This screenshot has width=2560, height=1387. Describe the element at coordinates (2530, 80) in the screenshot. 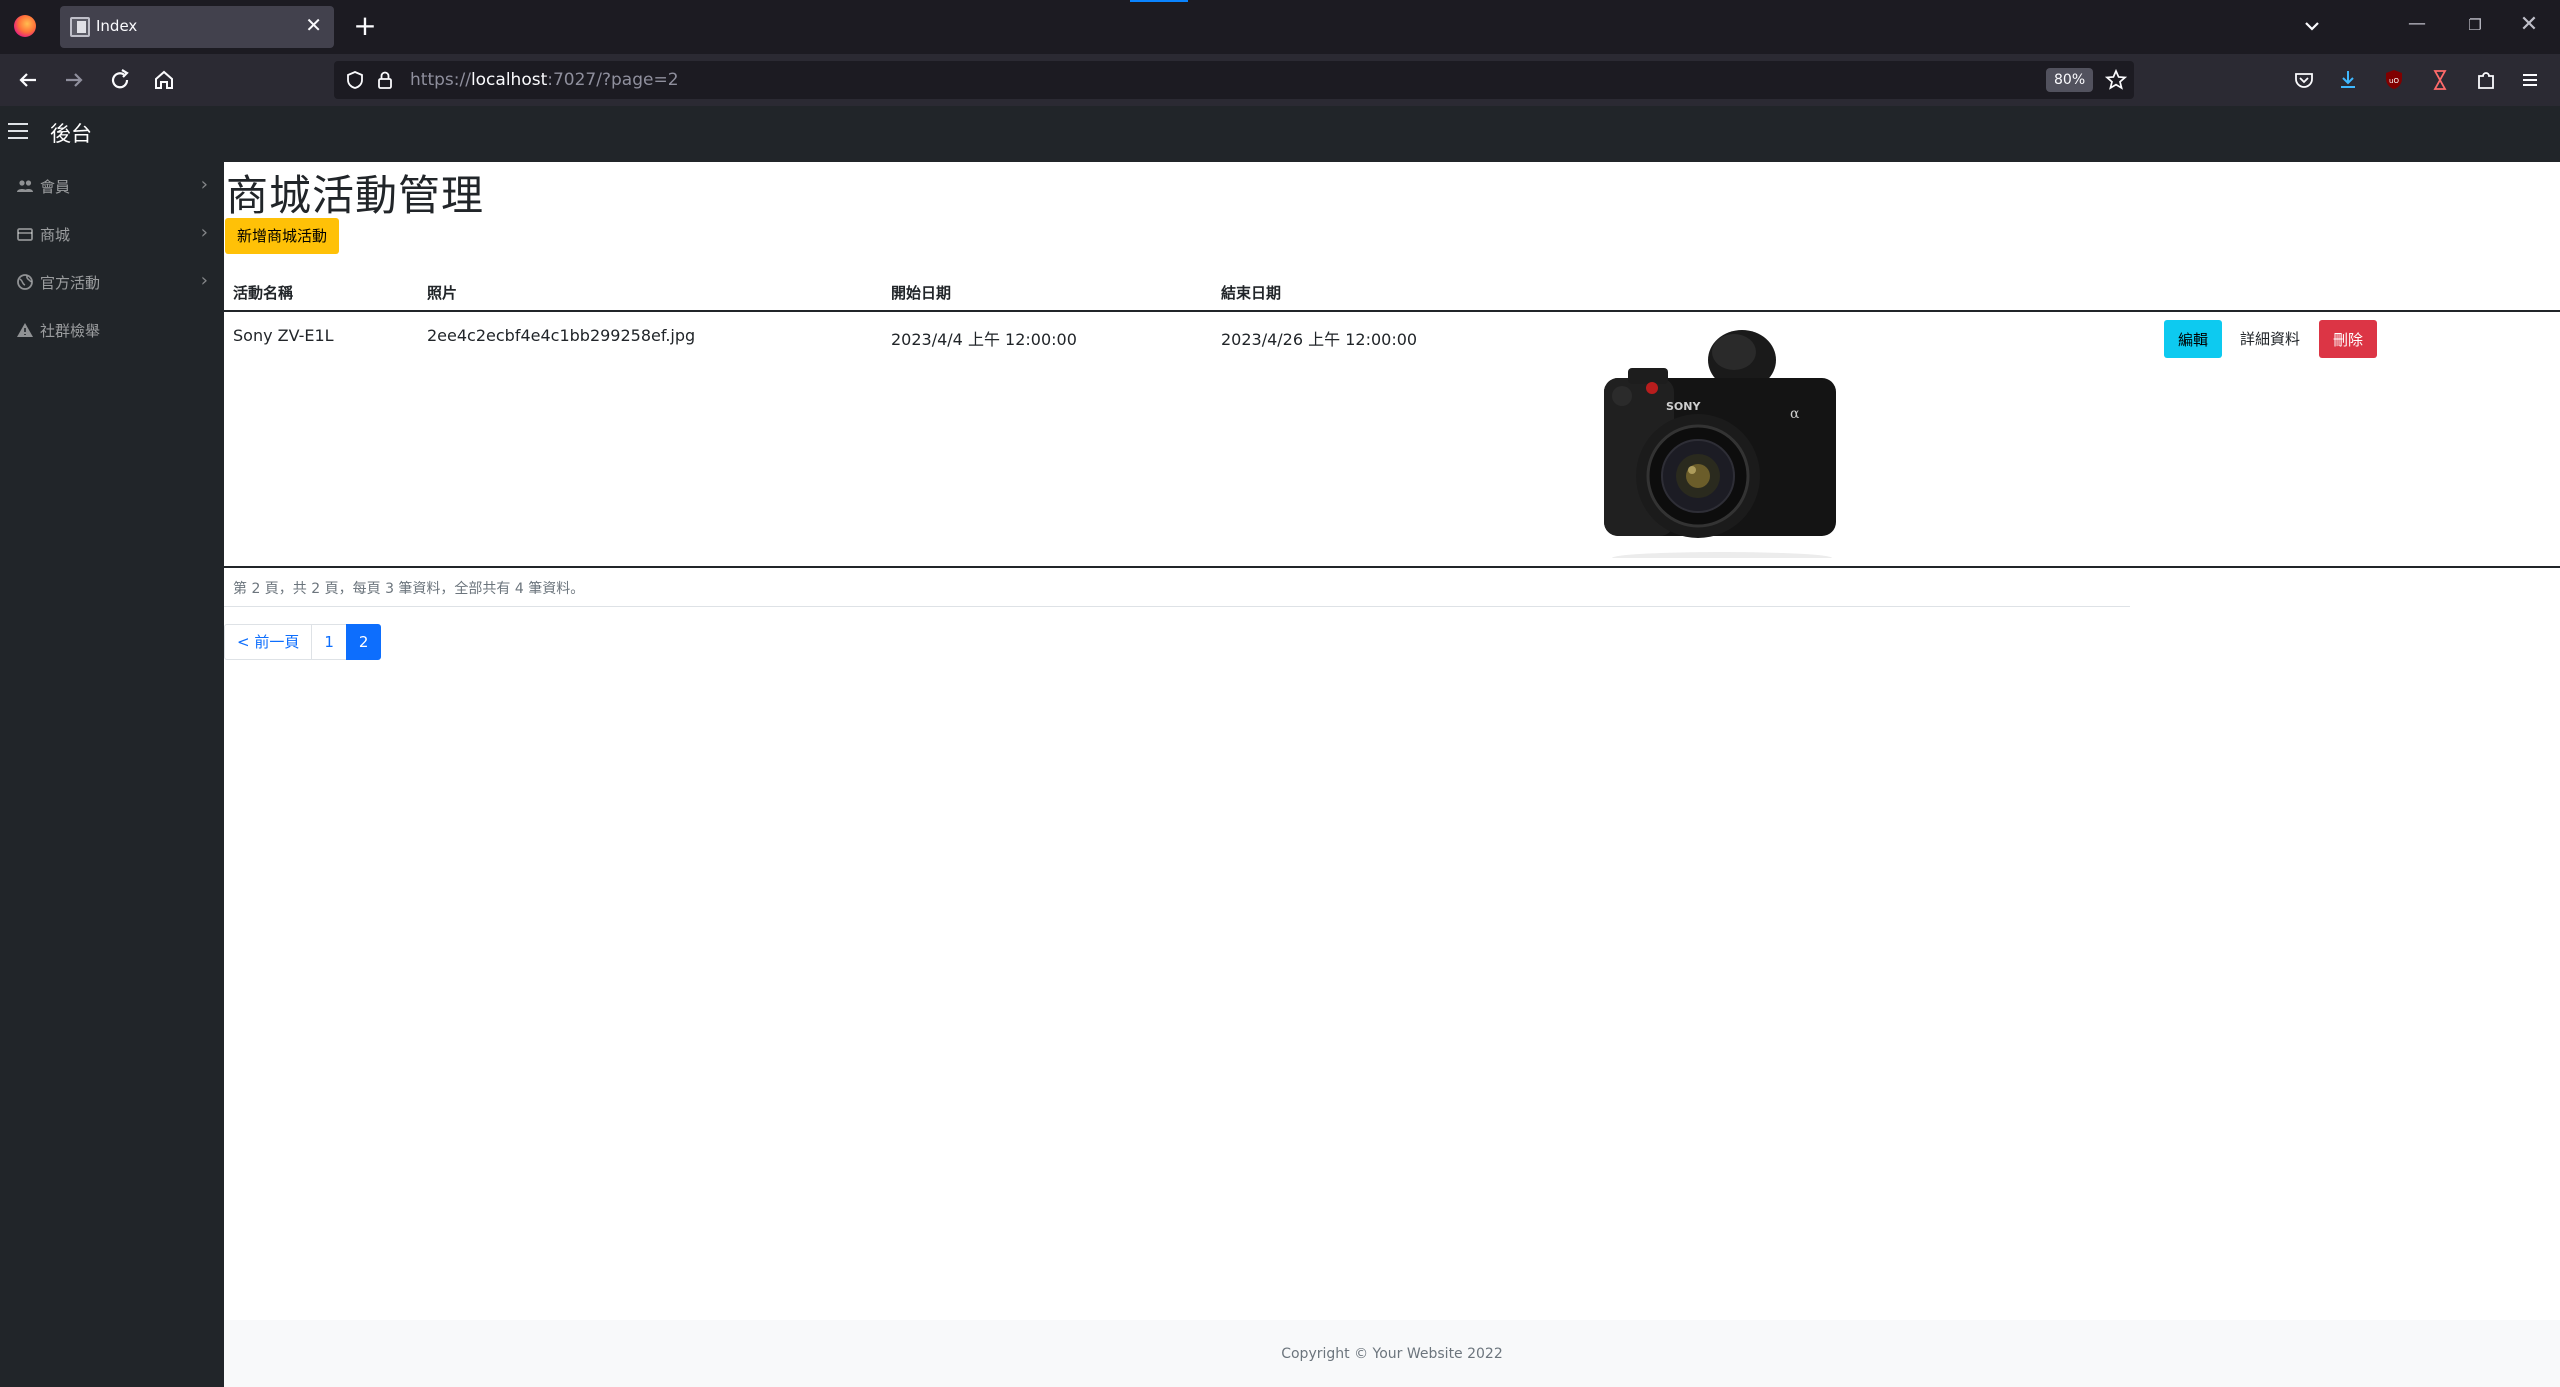

I see `menu-hamburger-icon` at that location.